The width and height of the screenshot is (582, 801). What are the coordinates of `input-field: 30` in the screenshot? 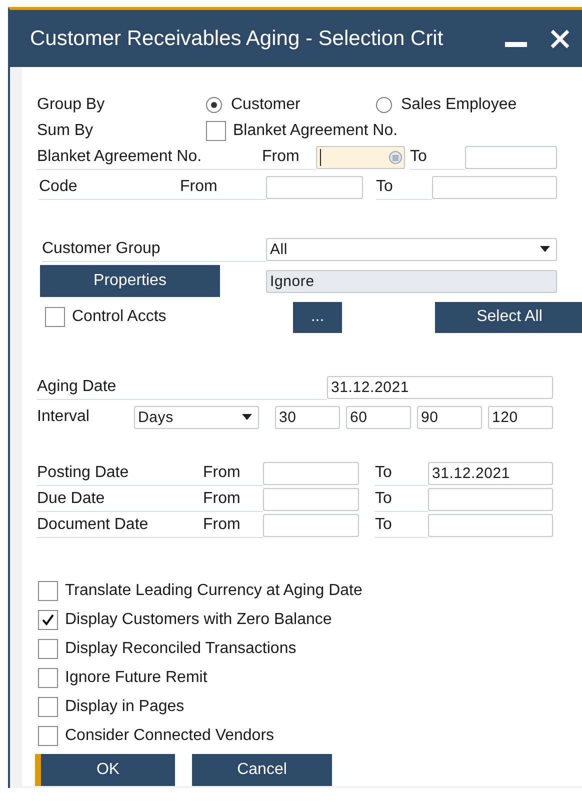 It's located at (307, 417).